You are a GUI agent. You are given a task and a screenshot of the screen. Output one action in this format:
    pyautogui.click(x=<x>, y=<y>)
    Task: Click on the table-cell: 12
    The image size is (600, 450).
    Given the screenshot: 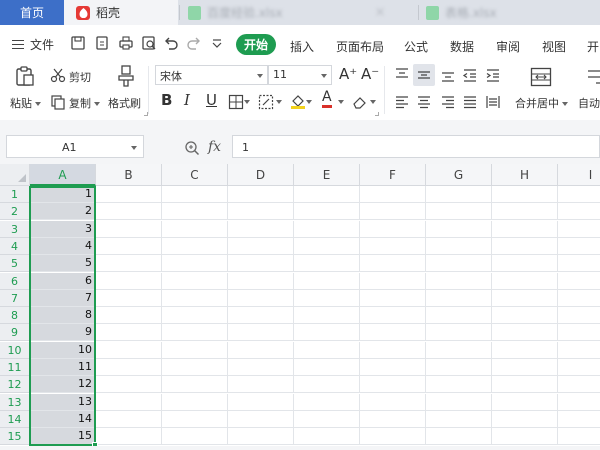 What is the action you would take?
    pyautogui.click(x=63, y=385)
    